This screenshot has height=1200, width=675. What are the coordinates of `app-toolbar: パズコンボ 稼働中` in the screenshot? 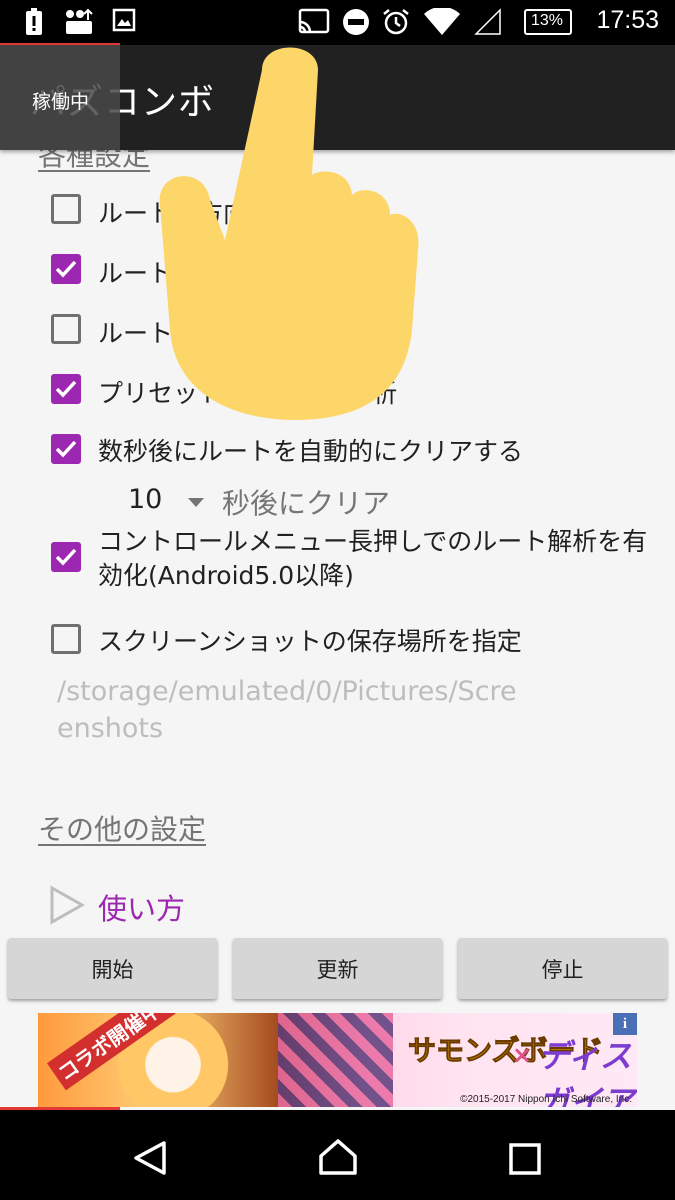 It's located at (337, 97).